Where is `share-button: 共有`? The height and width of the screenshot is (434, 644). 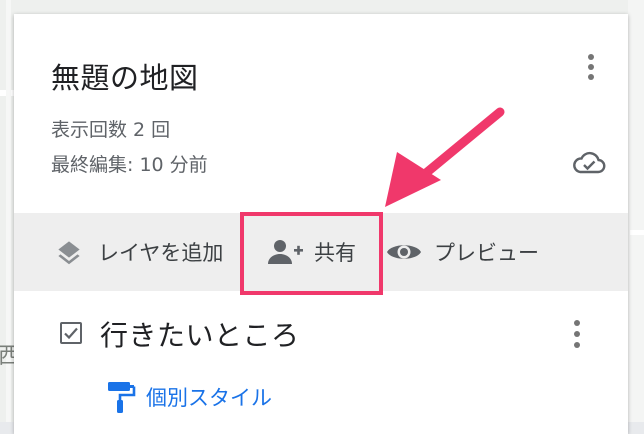 share-button: 共有 is located at coordinates (310, 252).